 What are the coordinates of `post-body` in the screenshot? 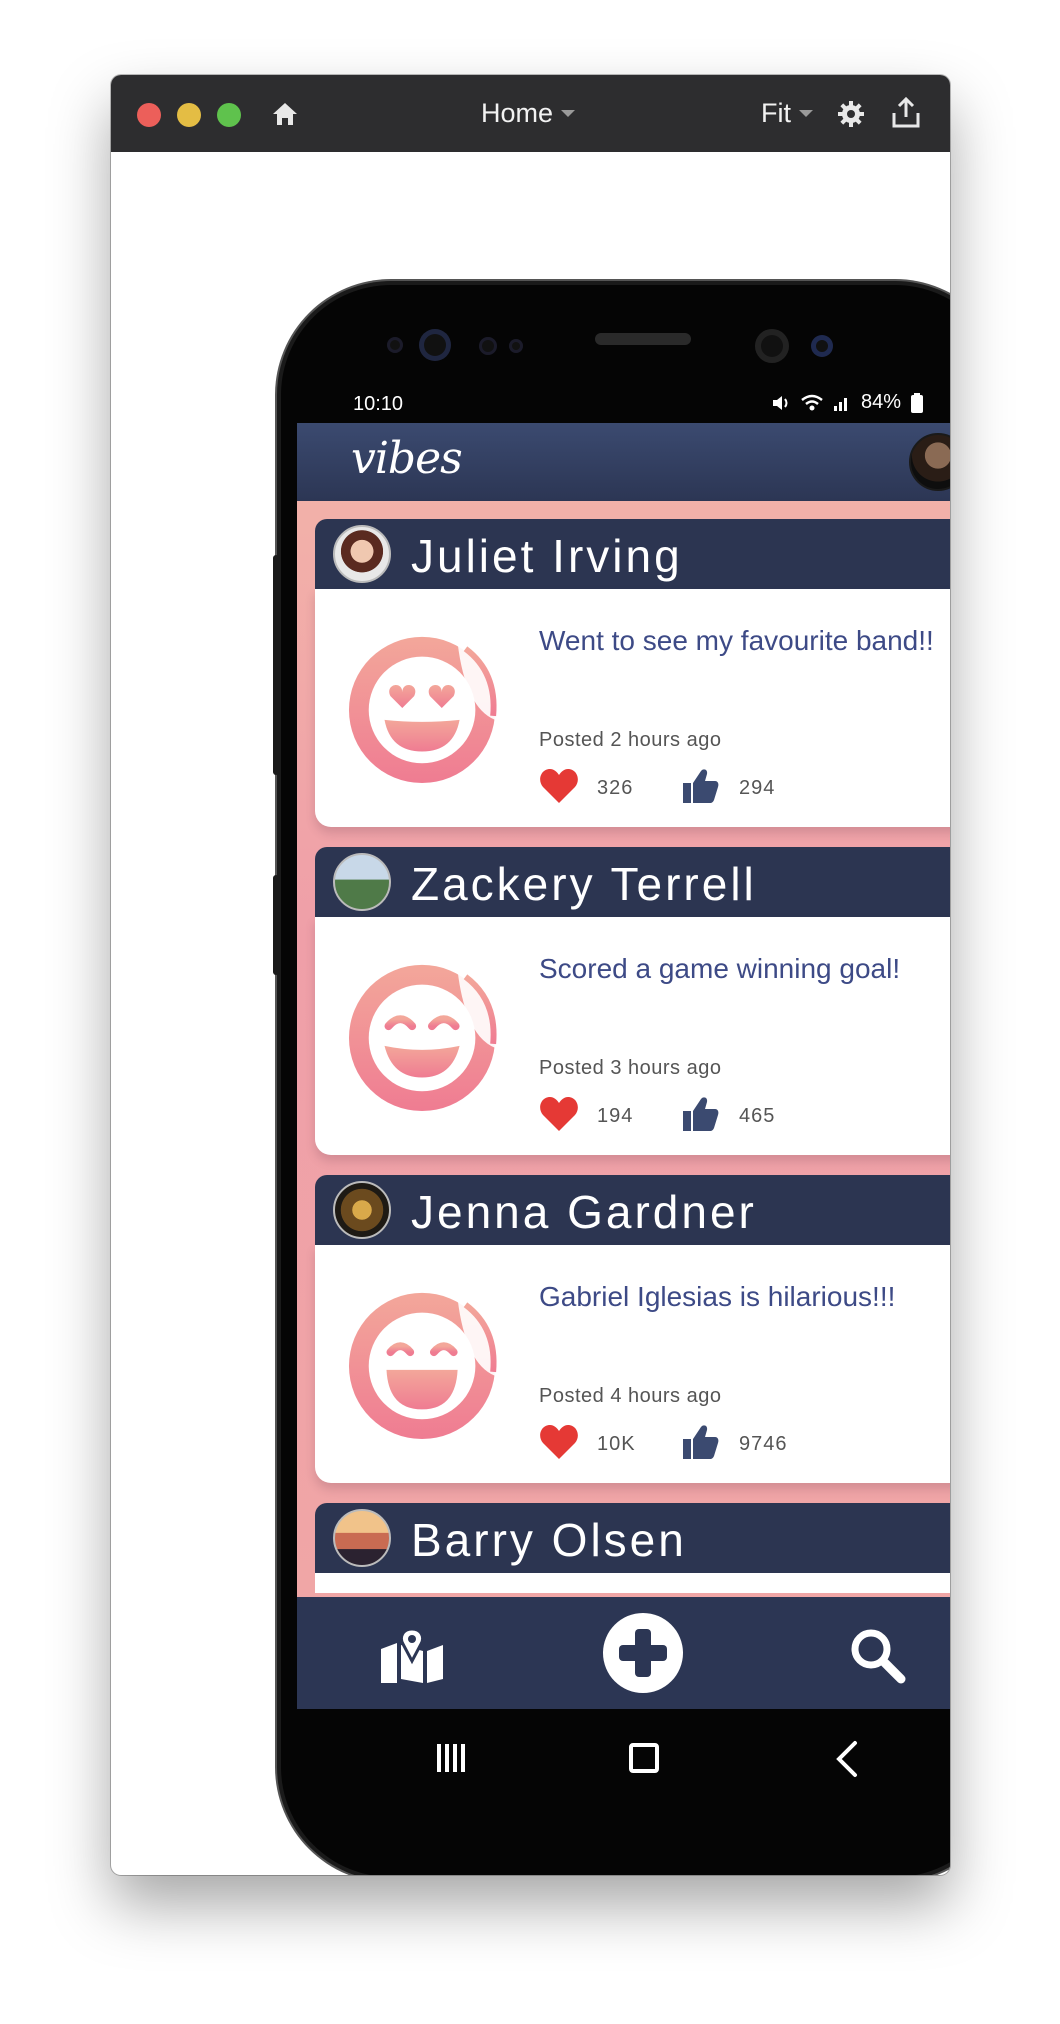 It's located at (632, 1583).